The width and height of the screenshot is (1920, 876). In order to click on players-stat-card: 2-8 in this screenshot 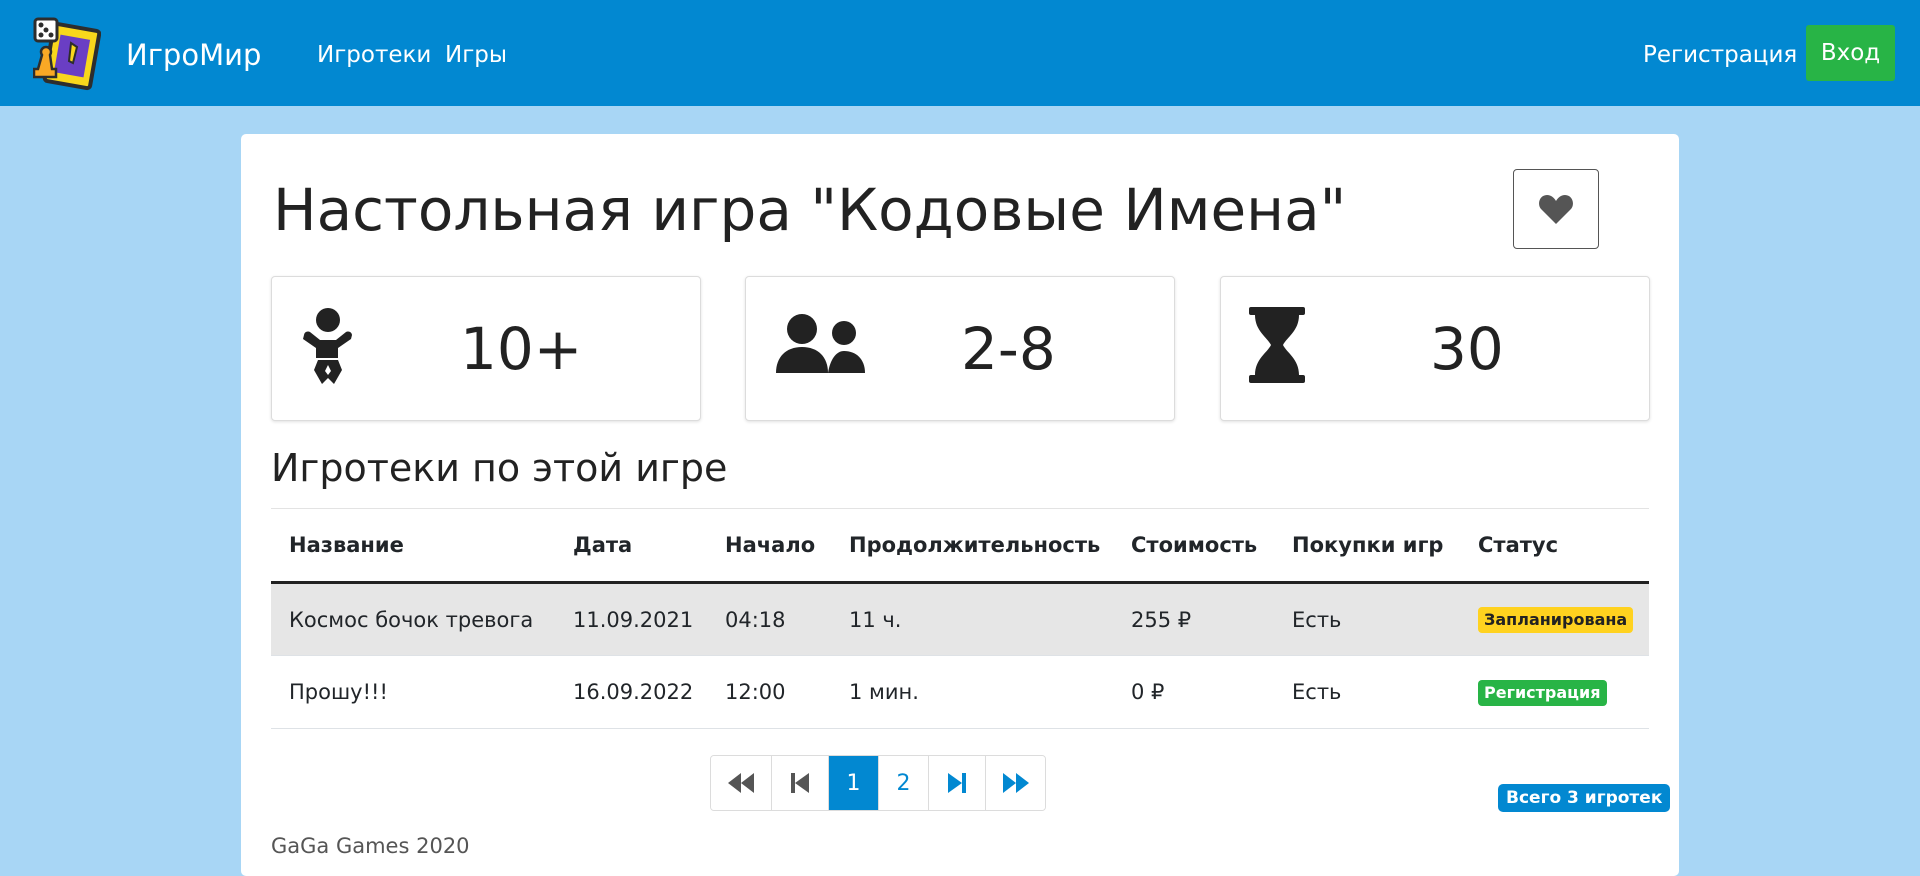, I will do `click(960, 348)`.